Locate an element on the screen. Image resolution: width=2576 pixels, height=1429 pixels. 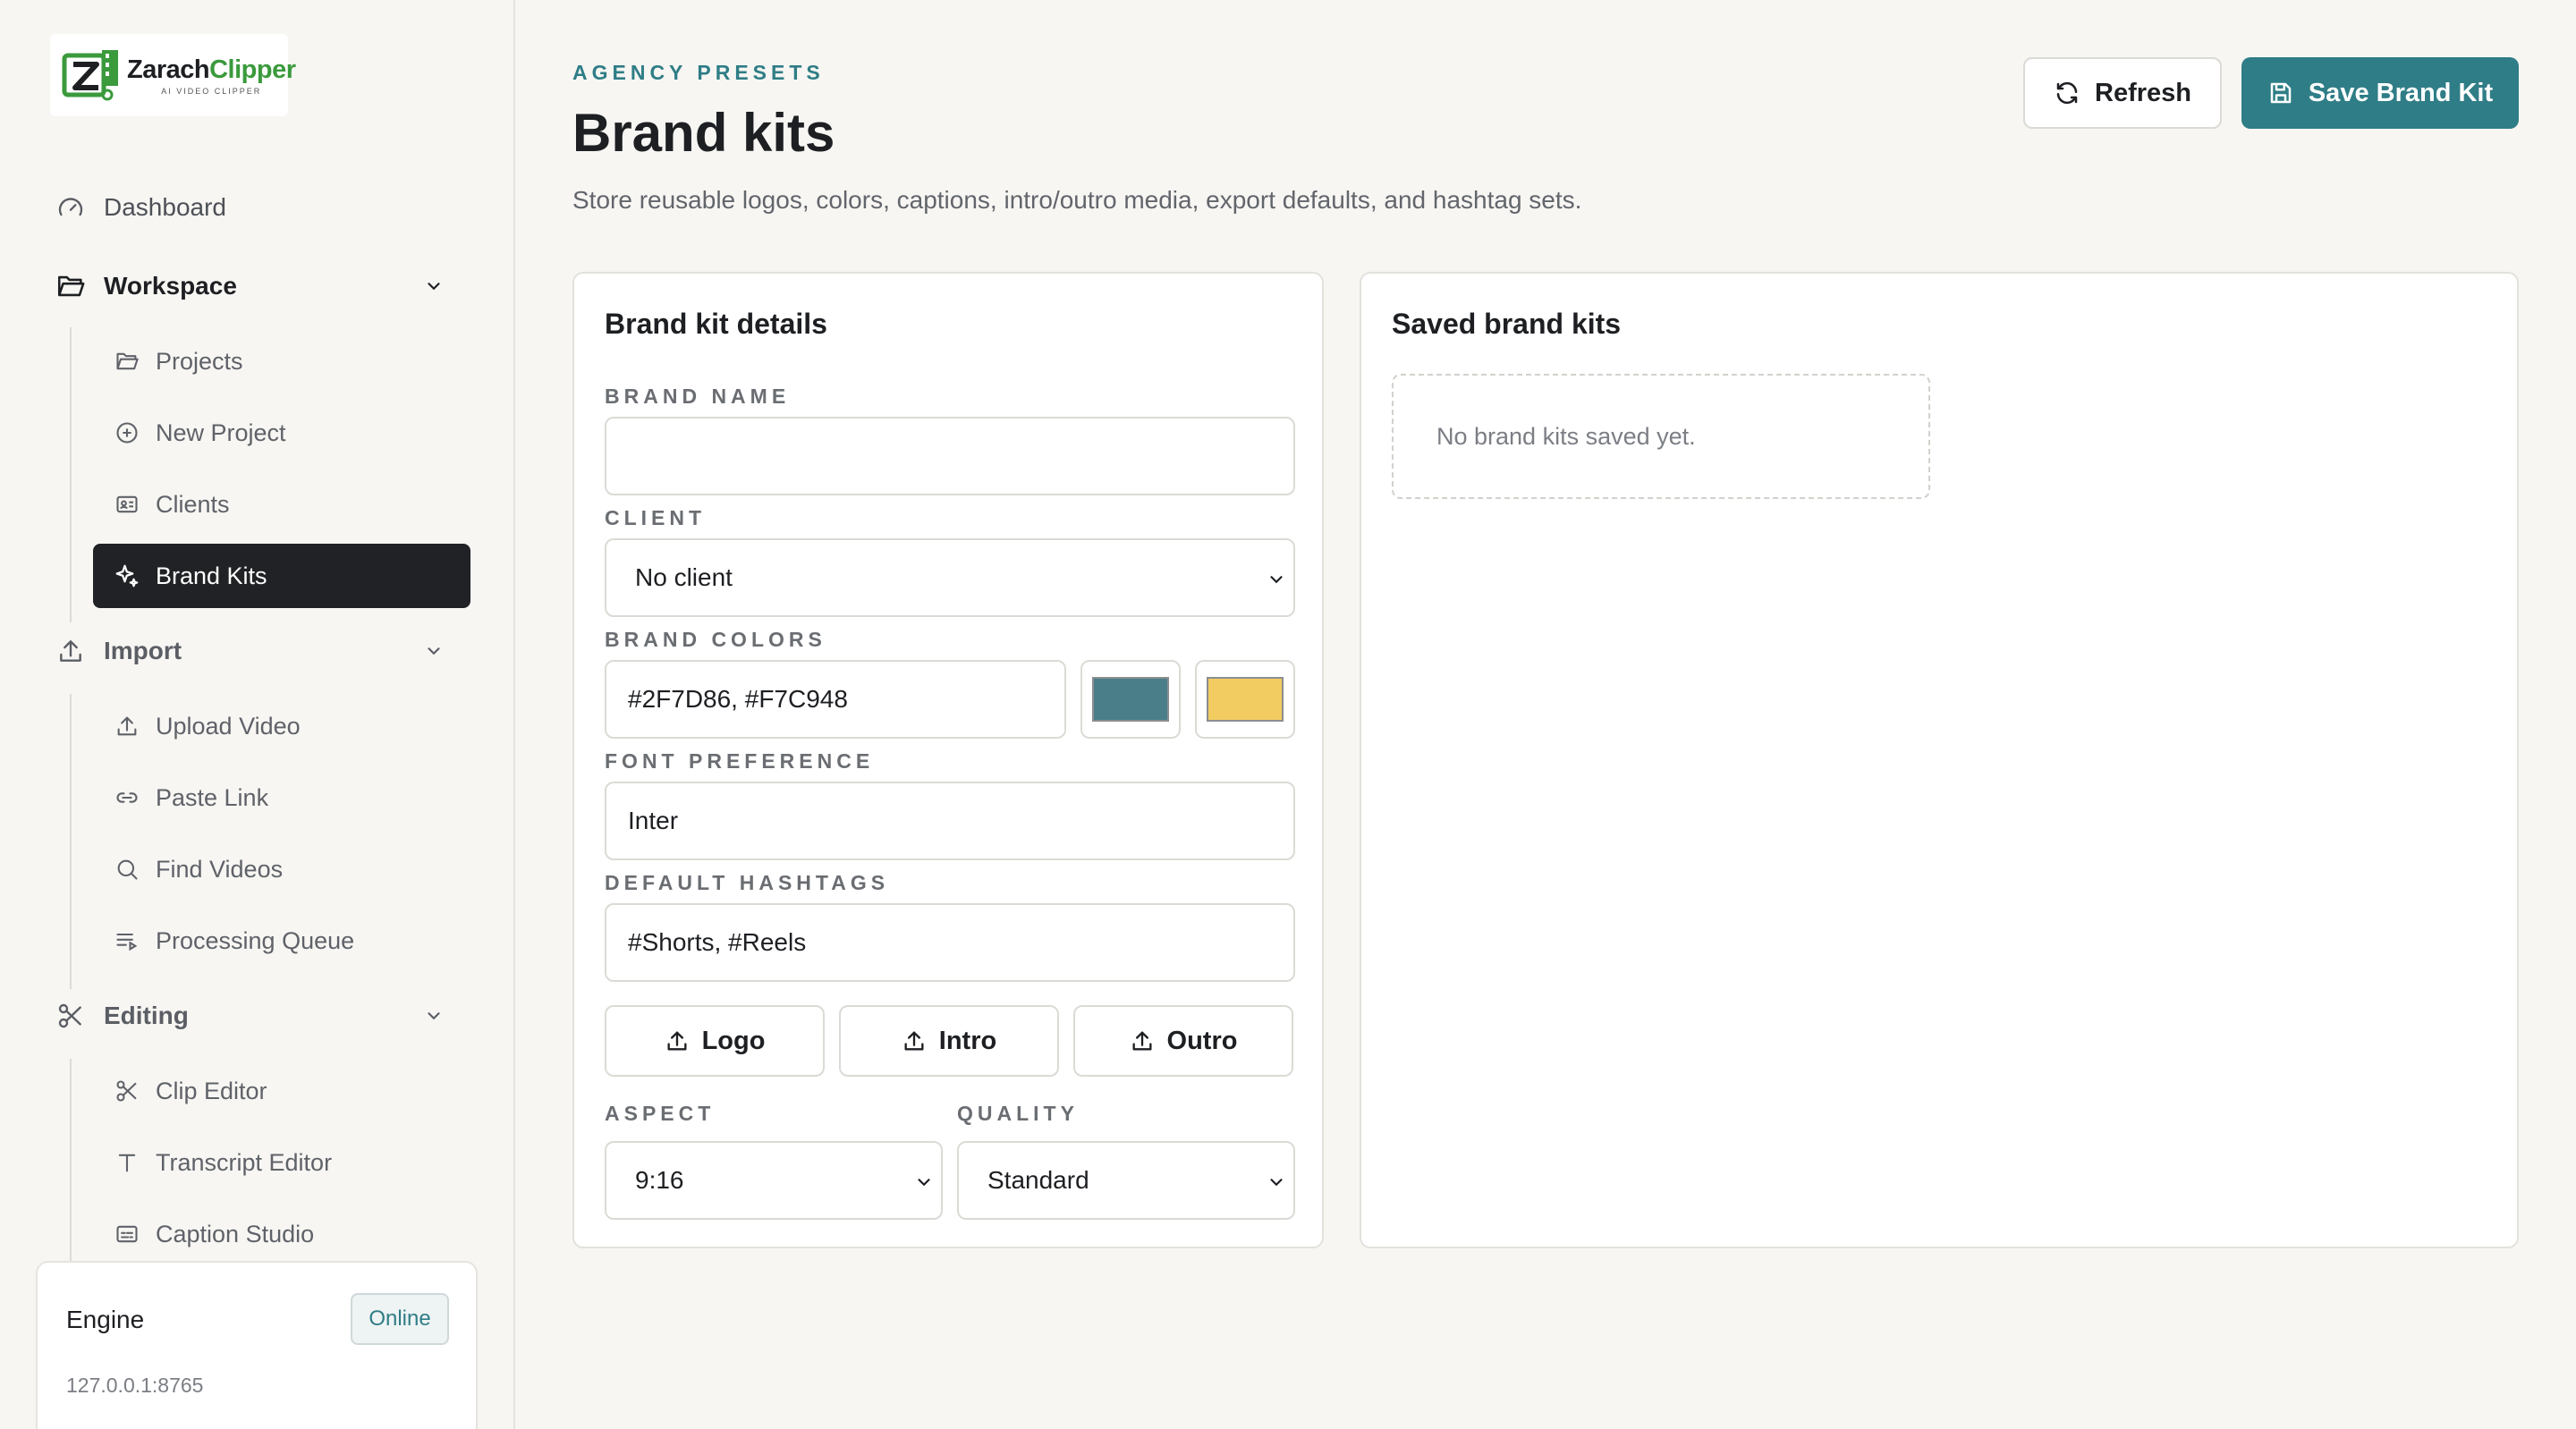
default-hashtags-label: DEFAULT HASHTAGS is located at coordinates (747, 882).